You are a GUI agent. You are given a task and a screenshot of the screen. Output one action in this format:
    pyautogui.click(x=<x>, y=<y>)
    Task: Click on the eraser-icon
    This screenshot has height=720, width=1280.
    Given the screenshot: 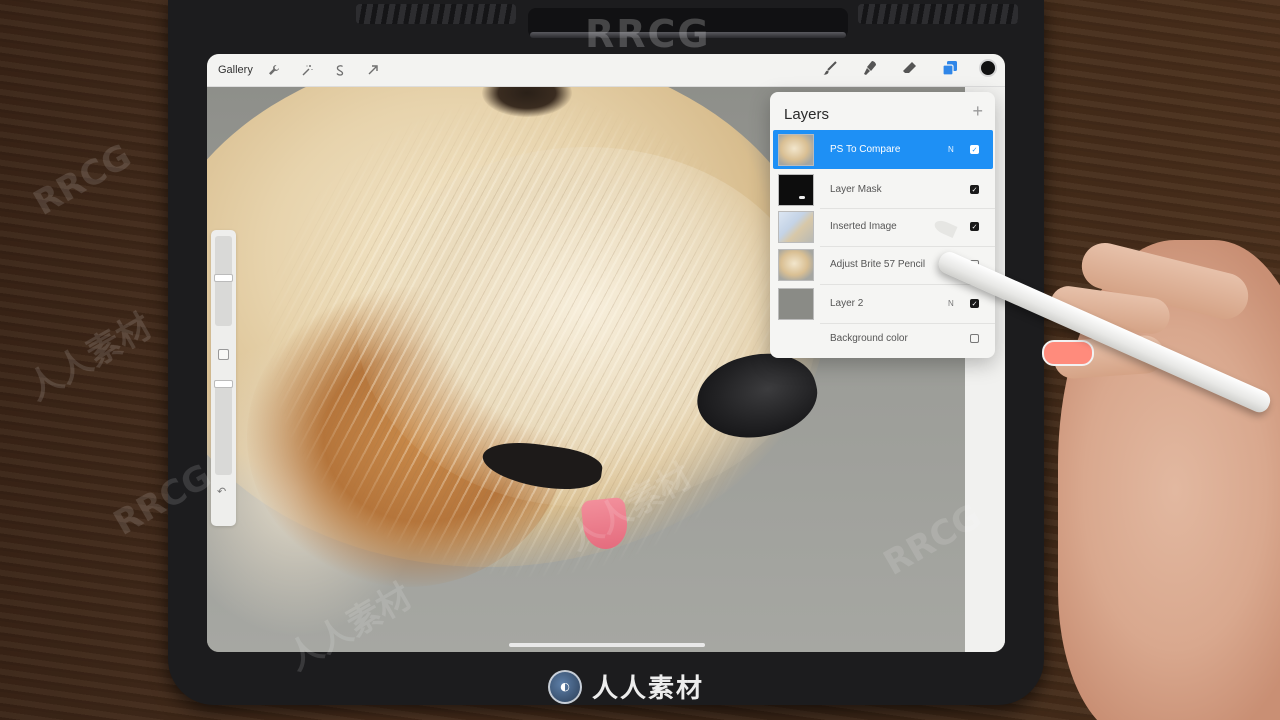 What is the action you would take?
    pyautogui.click(x=910, y=68)
    